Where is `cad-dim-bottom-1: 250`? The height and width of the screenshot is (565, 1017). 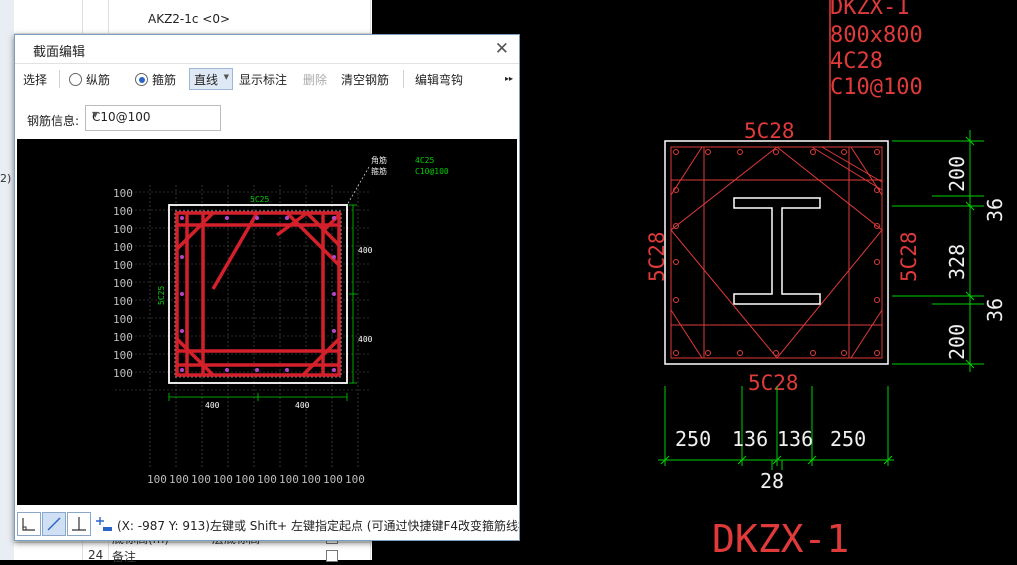 cad-dim-bottom-1: 250 is located at coordinates (693, 439).